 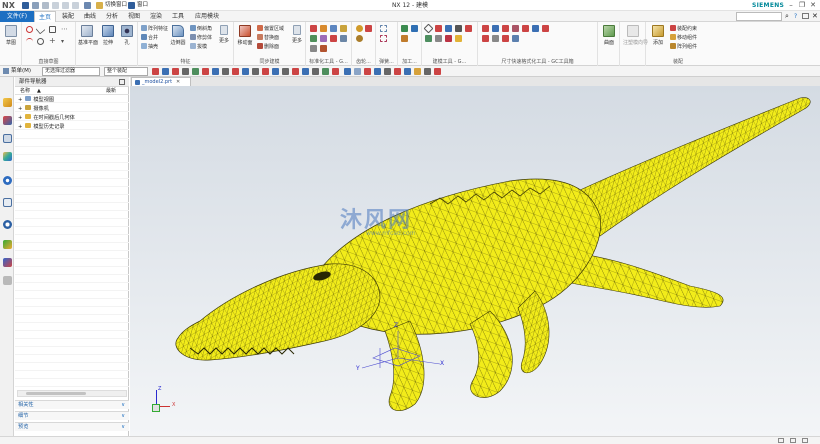 What do you see at coordinates (29, 29) in the screenshot?
I see `profile-icon` at bounding box center [29, 29].